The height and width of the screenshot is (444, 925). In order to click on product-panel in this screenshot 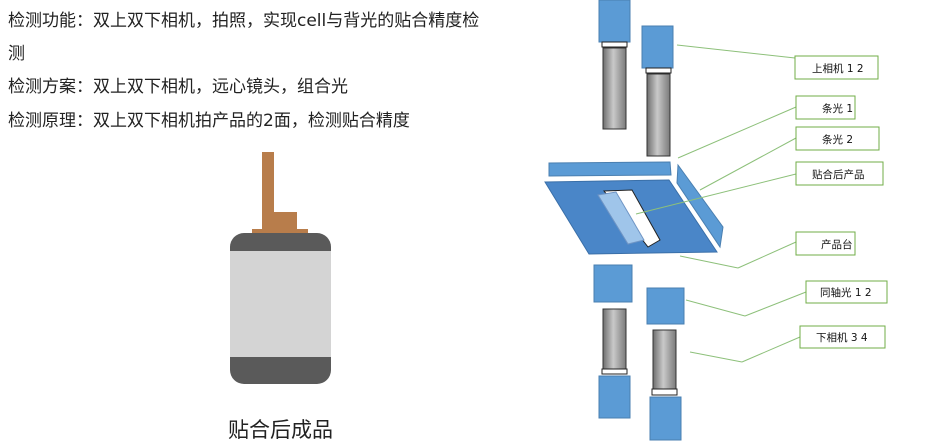, I will do `click(280, 304)`.